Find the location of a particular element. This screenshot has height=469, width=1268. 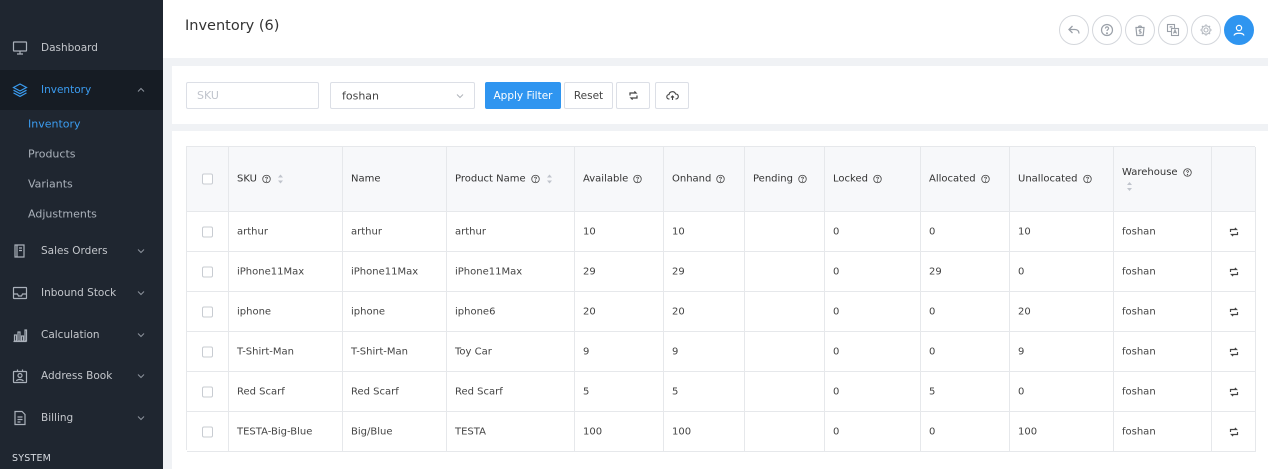

cell-value: 0 is located at coordinates (836, 431).